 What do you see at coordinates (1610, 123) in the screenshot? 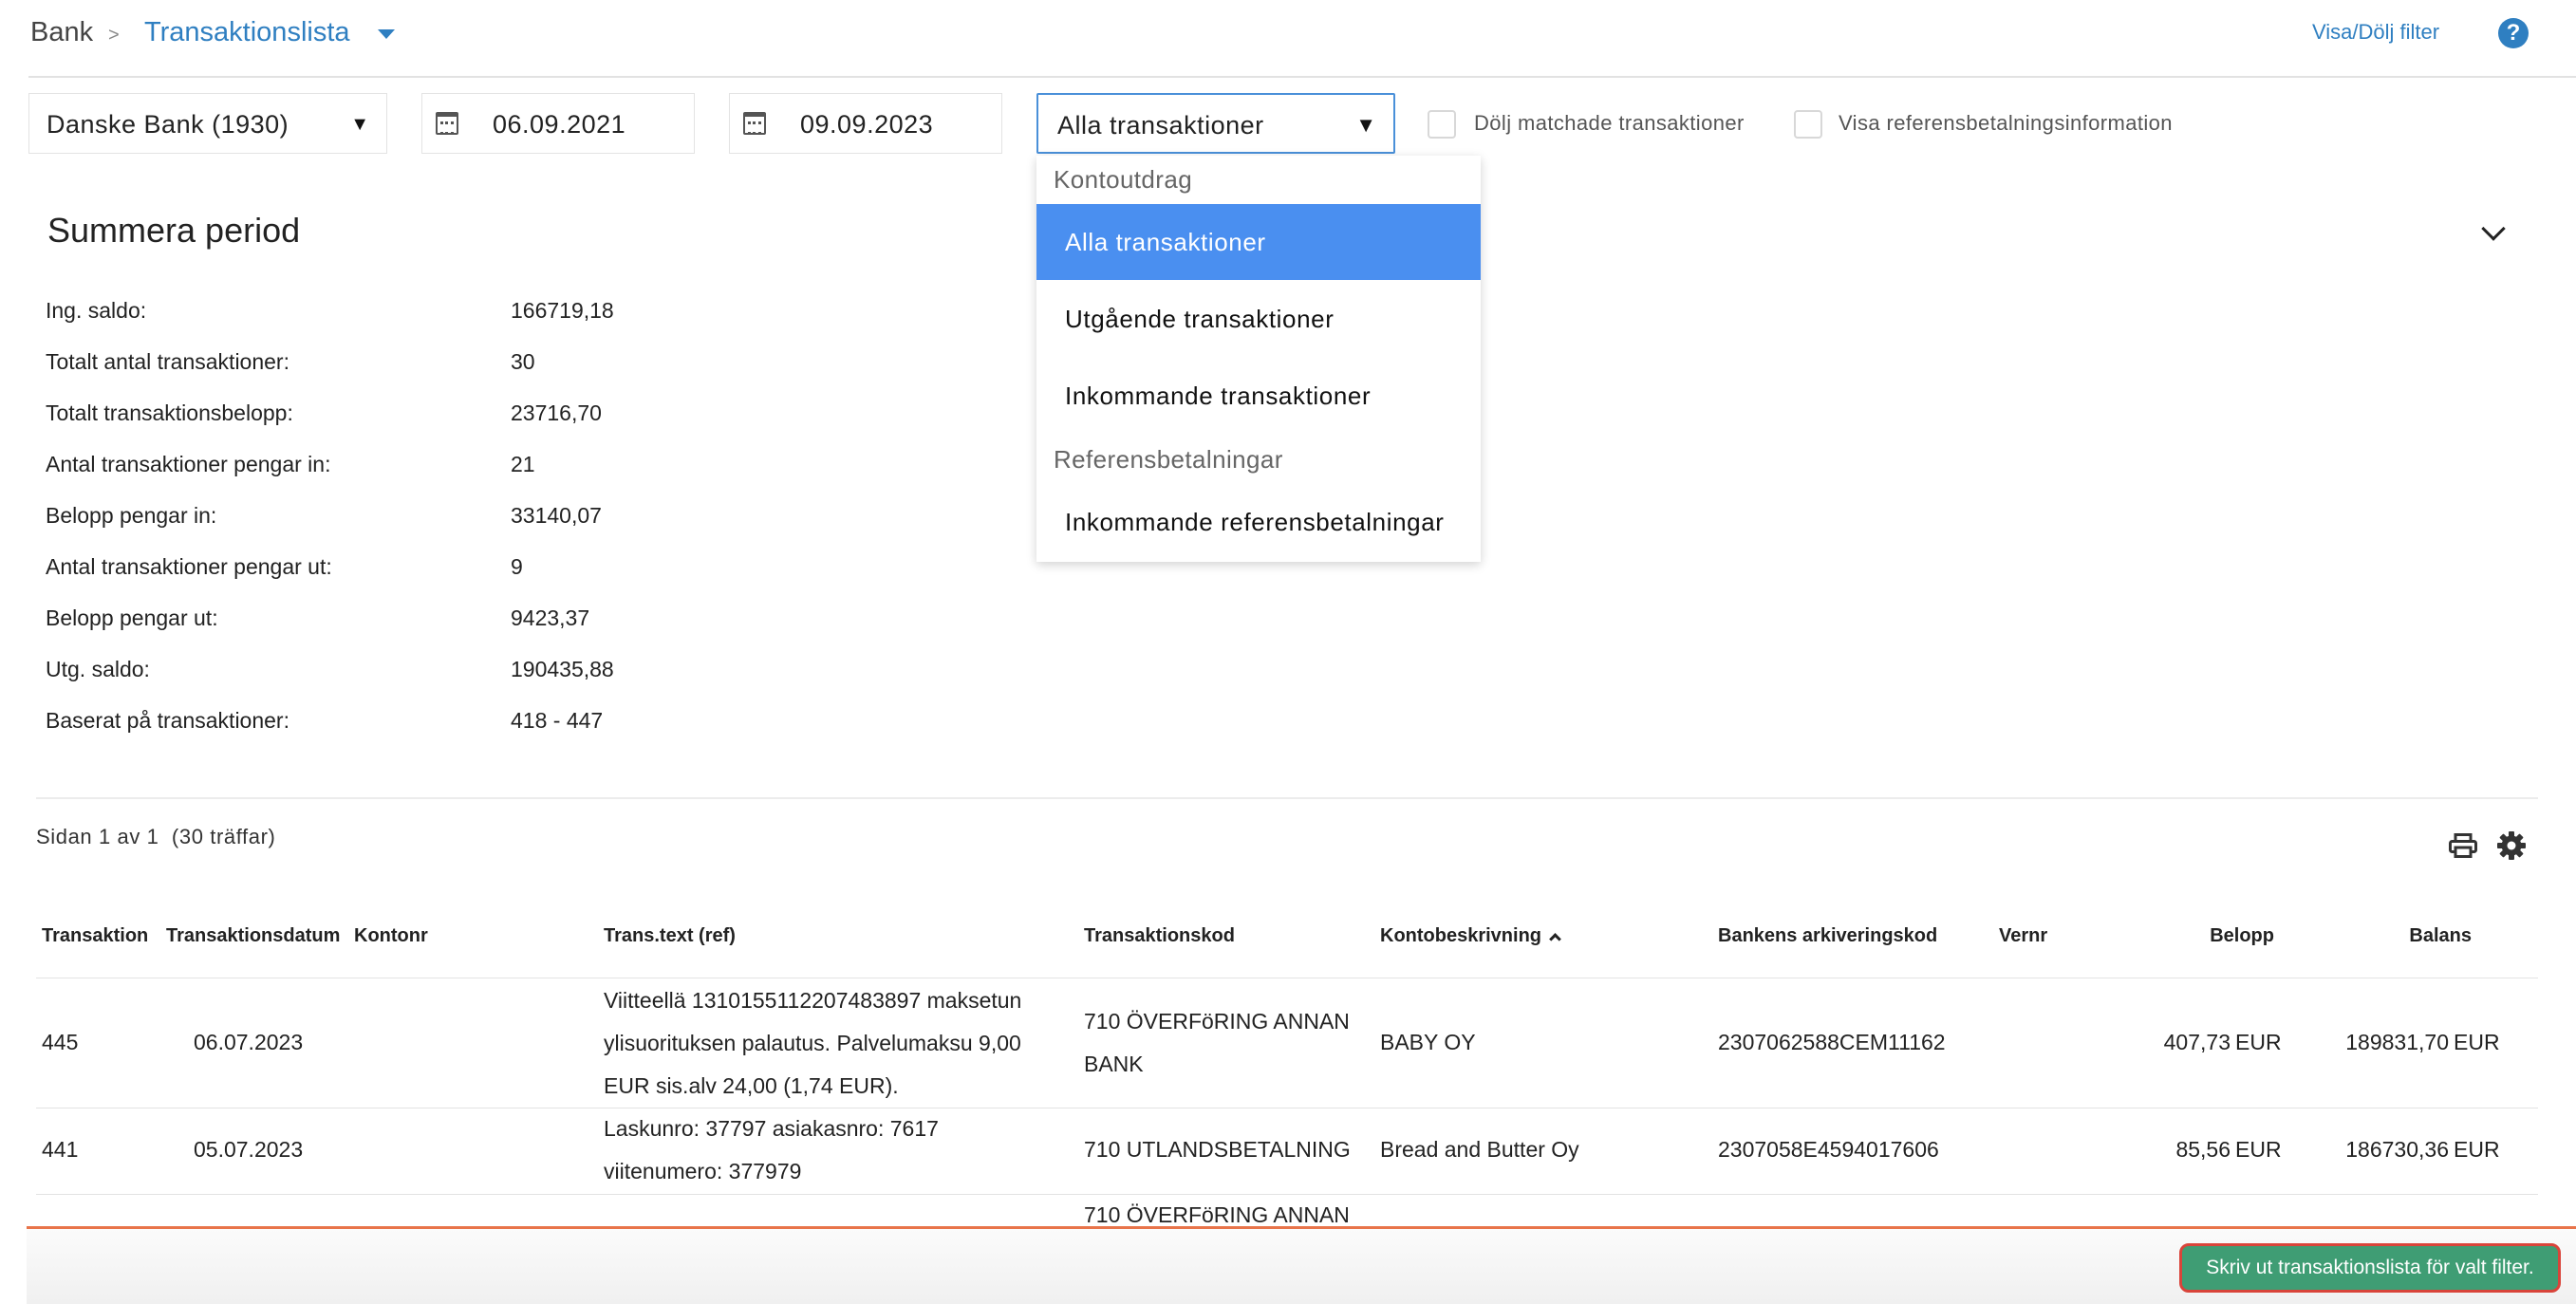
I see `hide-matched-label: Dölj matchade transaktioner` at bounding box center [1610, 123].